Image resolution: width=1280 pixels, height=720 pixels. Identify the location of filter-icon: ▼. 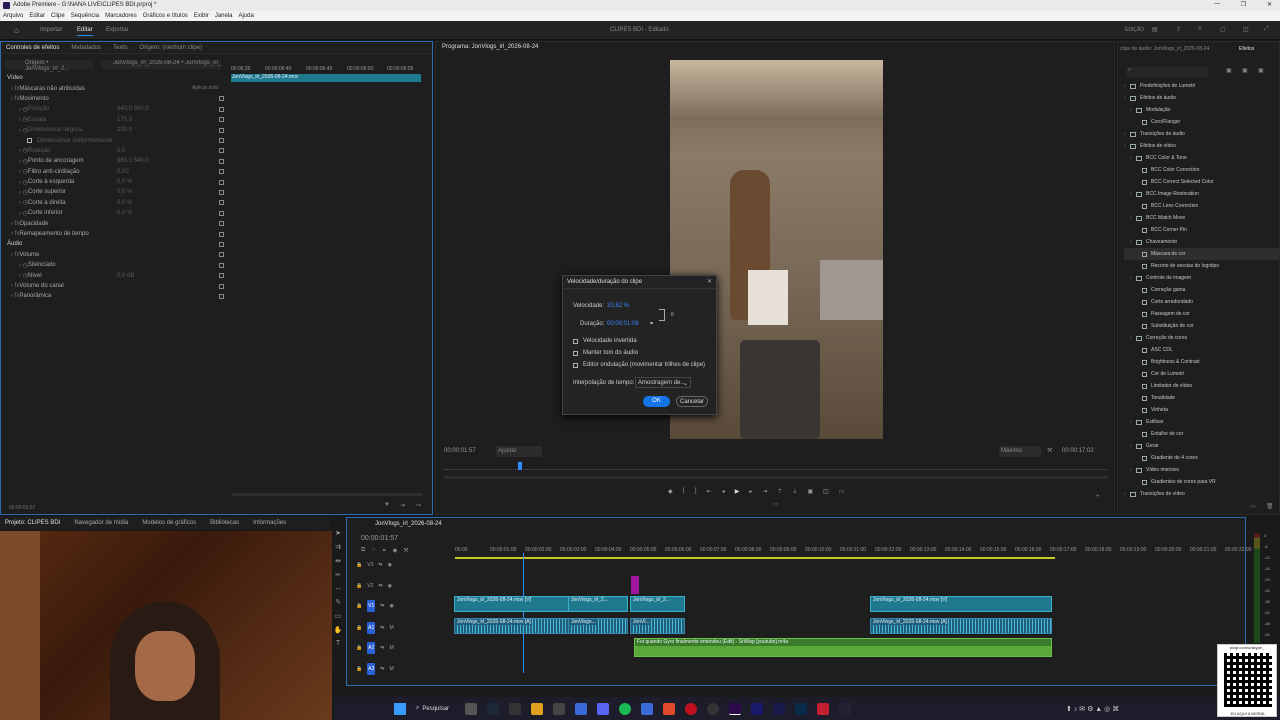
(387, 505).